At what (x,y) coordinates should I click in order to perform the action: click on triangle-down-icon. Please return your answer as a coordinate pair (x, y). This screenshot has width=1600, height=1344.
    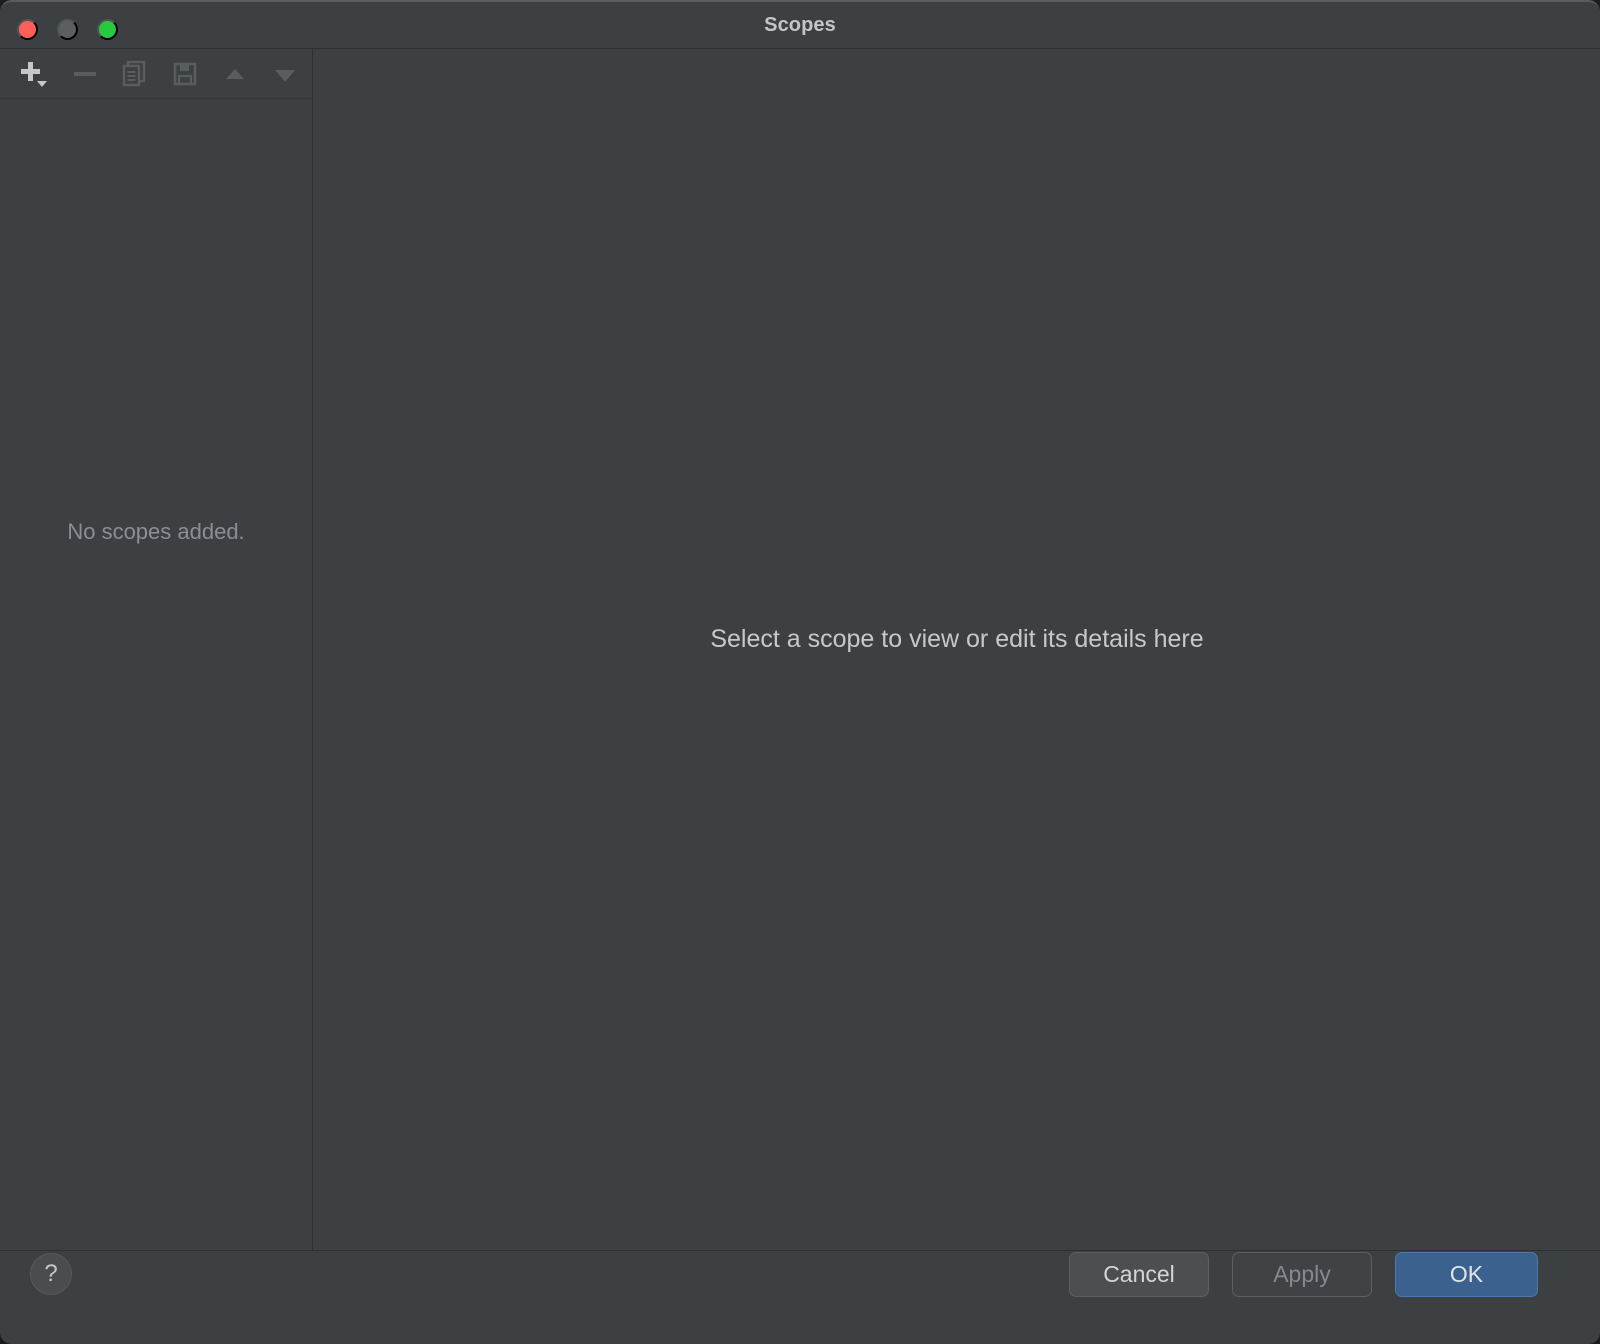
    Looking at the image, I should click on (285, 74).